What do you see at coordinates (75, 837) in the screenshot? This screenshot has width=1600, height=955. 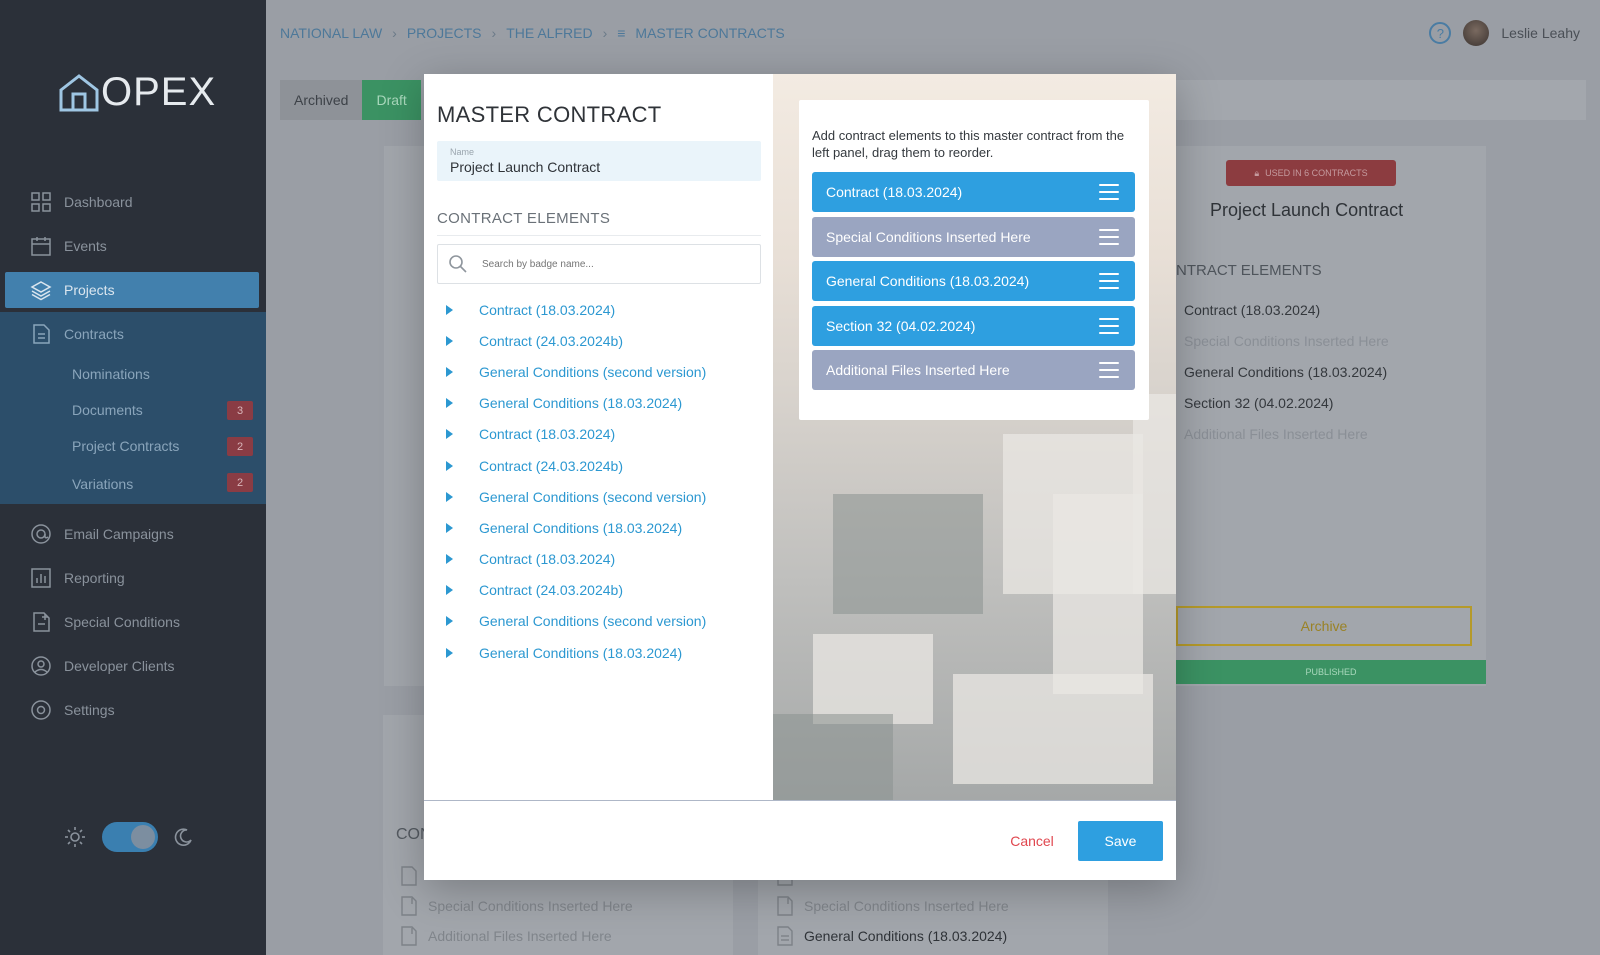 I see `sun-icon` at bounding box center [75, 837].